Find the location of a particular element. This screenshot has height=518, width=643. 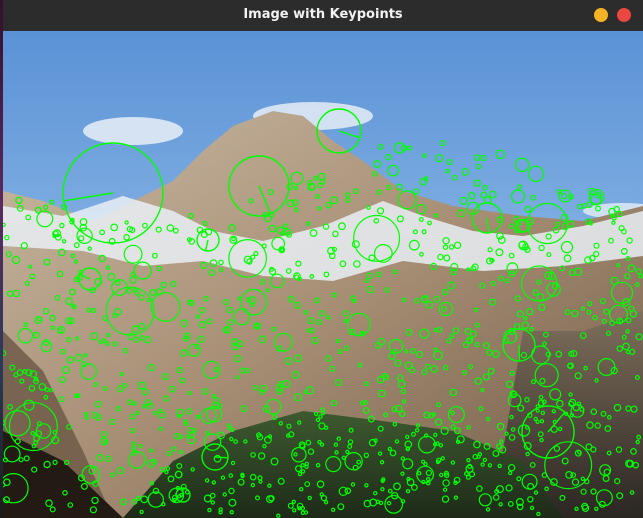

cloud is located at coordinates (133, 131).